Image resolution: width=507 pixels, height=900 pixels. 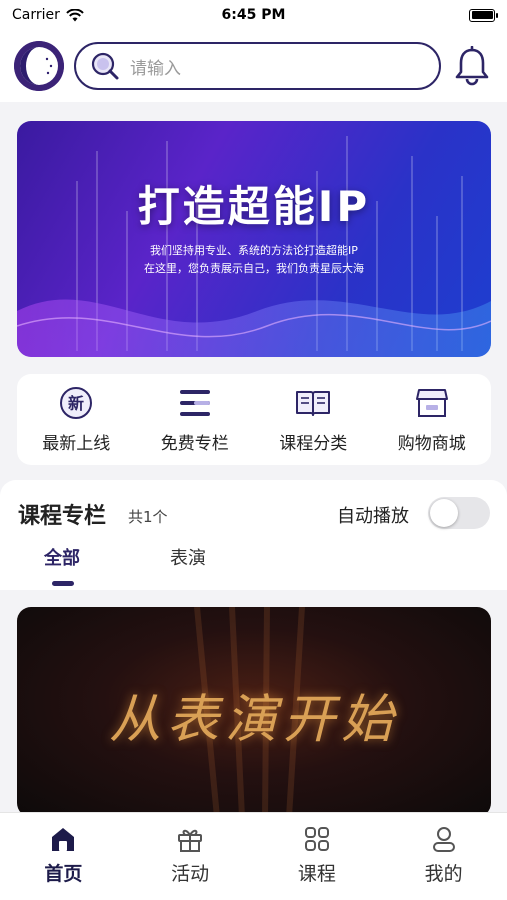 What do you see at coordinates (254, 206) in the screenshot?
I see `banner-title: 打造超能IP` at bounding box center [254, 206].